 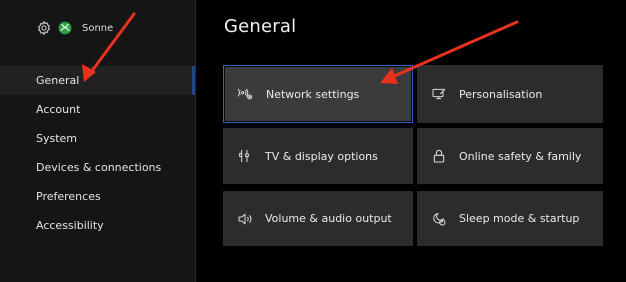 I want to click on sidebar-item-account: Account, so click(x=97, y=109).